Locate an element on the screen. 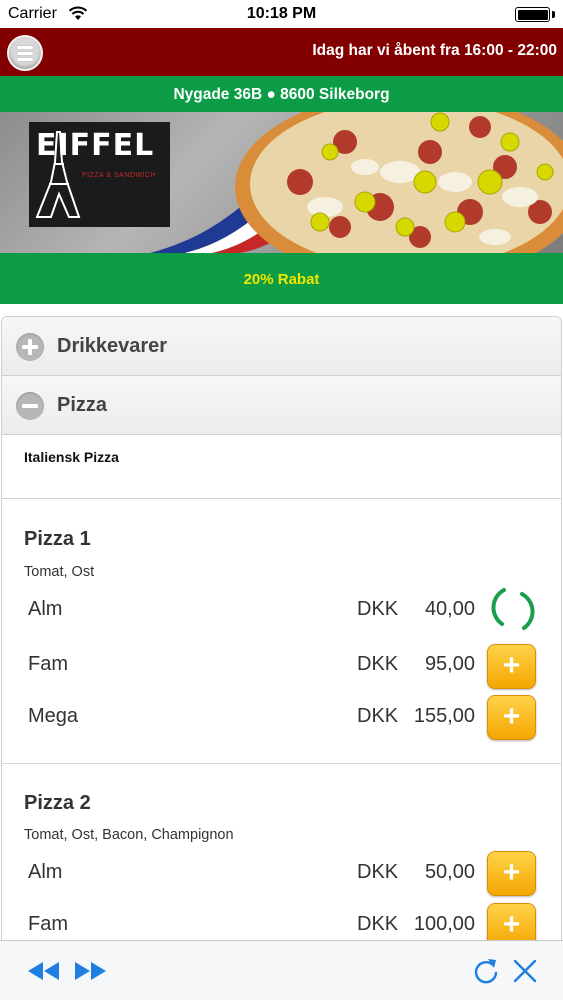 The width and height of the screenshot is (563, 1000). banner-image: EIFFEL PIZZA & SANDWICH is located at coordinates (281, 182).